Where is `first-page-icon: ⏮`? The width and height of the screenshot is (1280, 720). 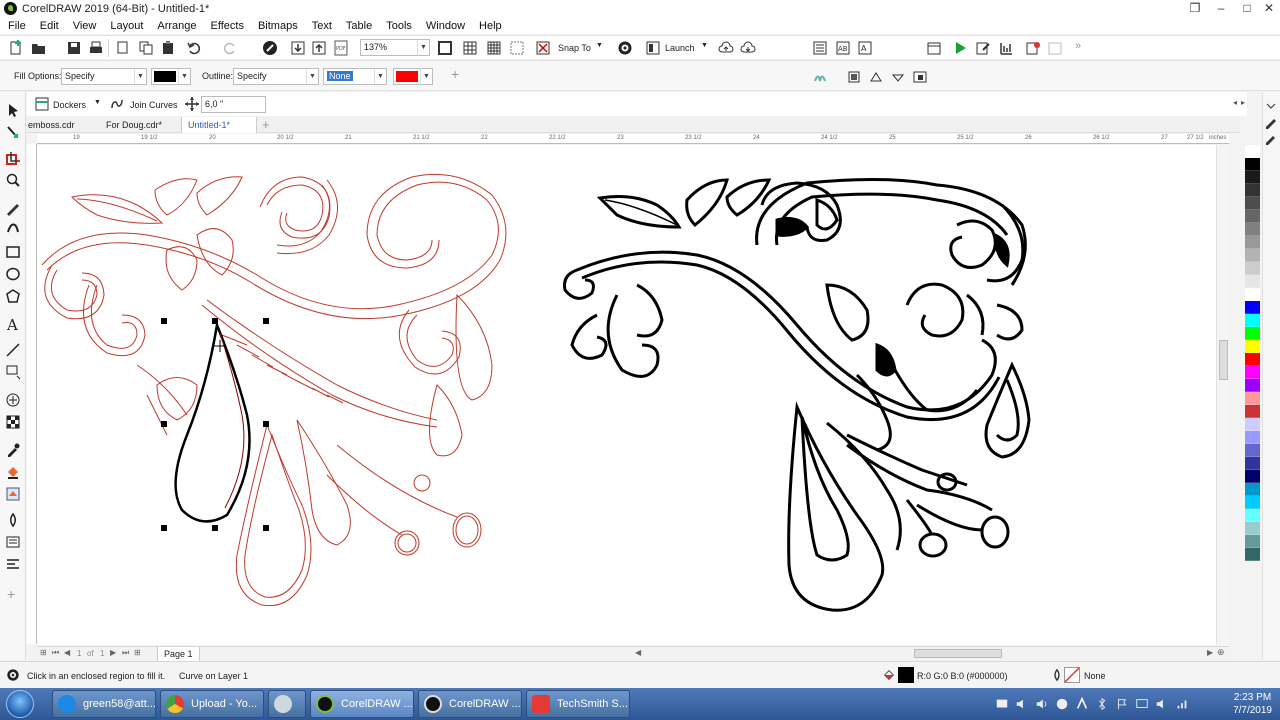 first-page-icon: ⏮ is located at coordinates (55, 653).